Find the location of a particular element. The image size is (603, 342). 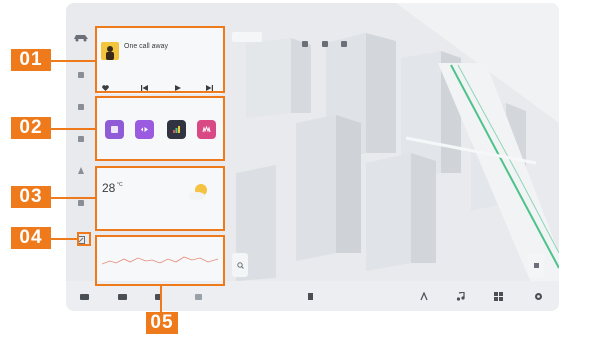

navigation-icon is located at coordinates (81, 171).